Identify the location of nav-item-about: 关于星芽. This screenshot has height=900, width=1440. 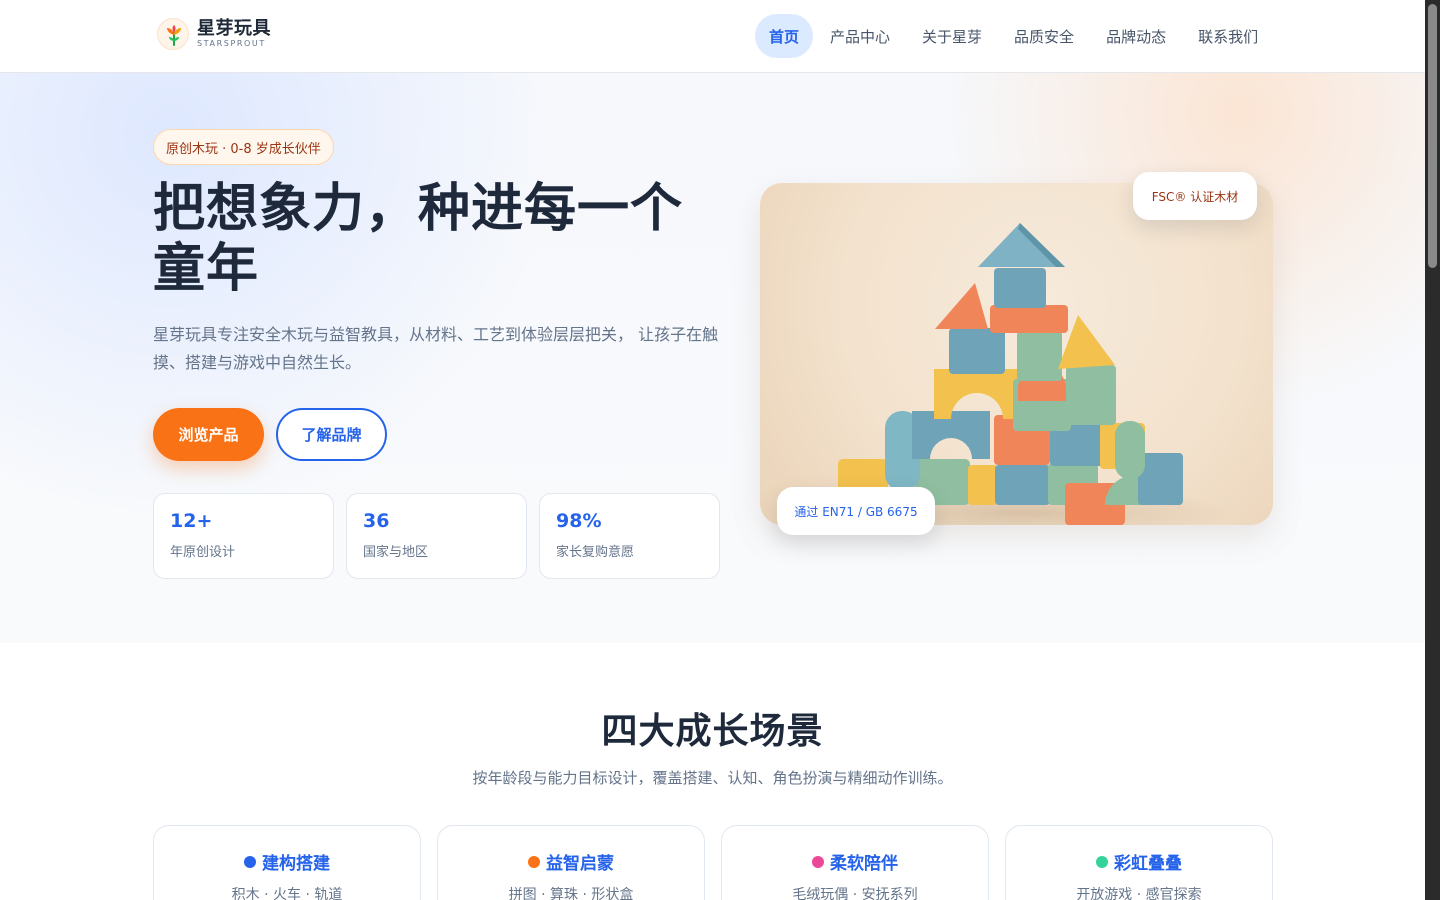
(952, 36).